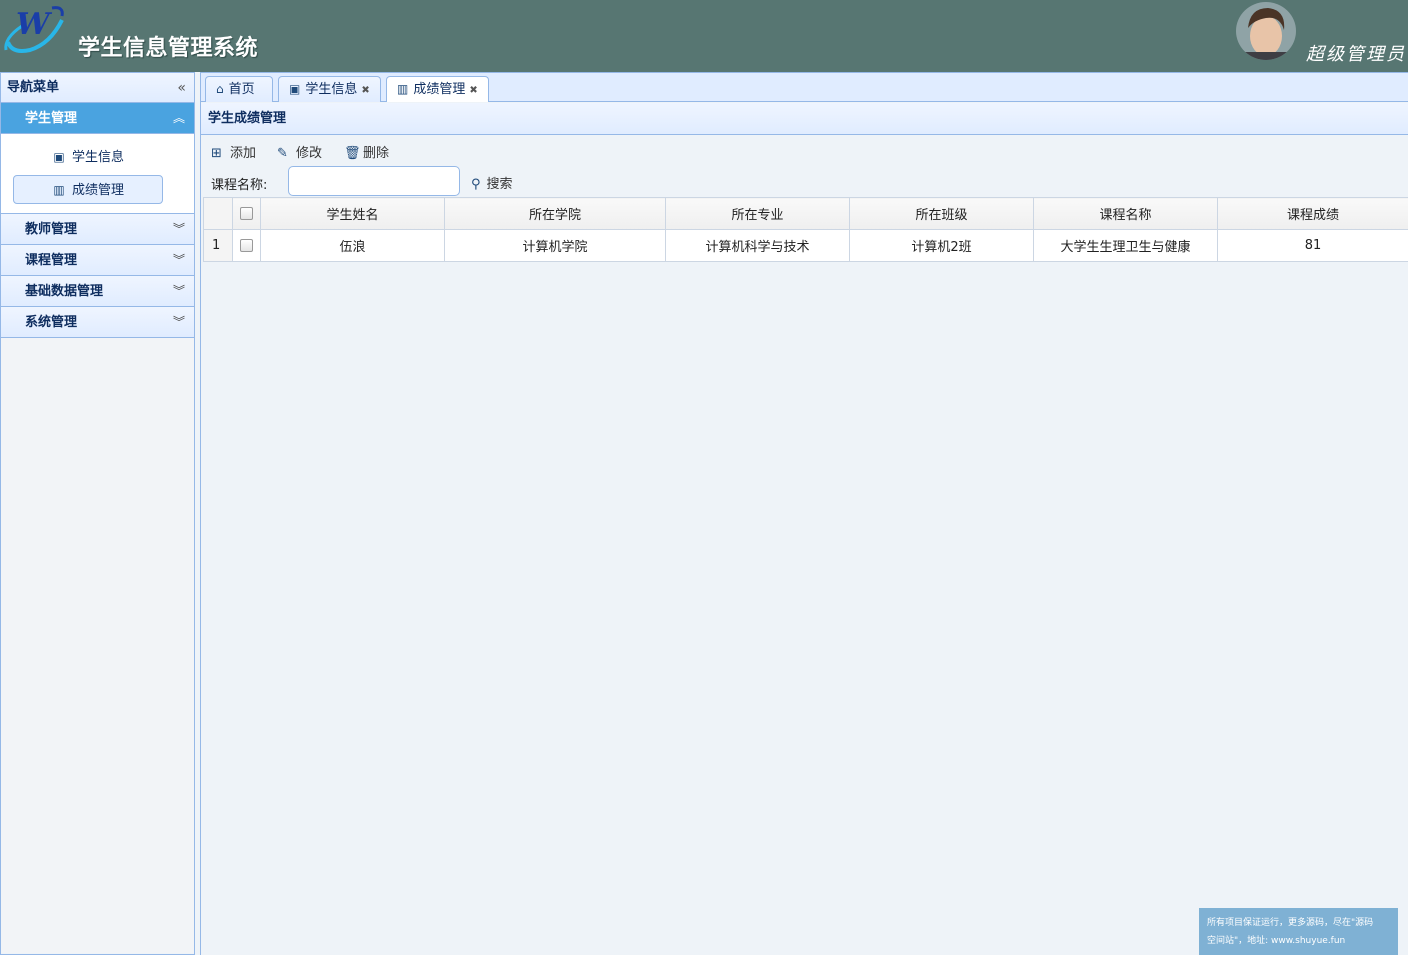 The width and height of the screenshot is (1408, 955). Describe the element at coordinates (97, 229) in the screenshot. I see `sidebar-group-teacher: 教师管理 ︾` at that location.